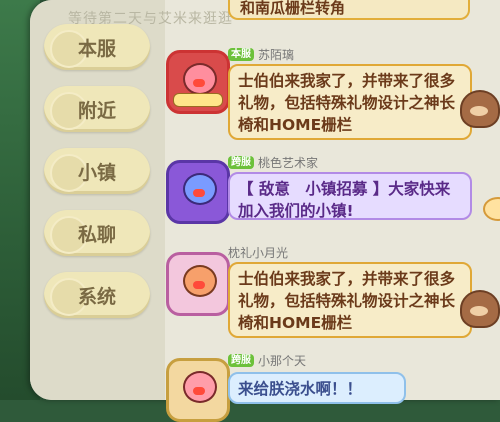 The width and height of the screenshot is (500, 422). Describe the element at coordinates (349, 10) in the screenshot. I see `chat-message-partial: 和南瓜栅栏转角` at that location.